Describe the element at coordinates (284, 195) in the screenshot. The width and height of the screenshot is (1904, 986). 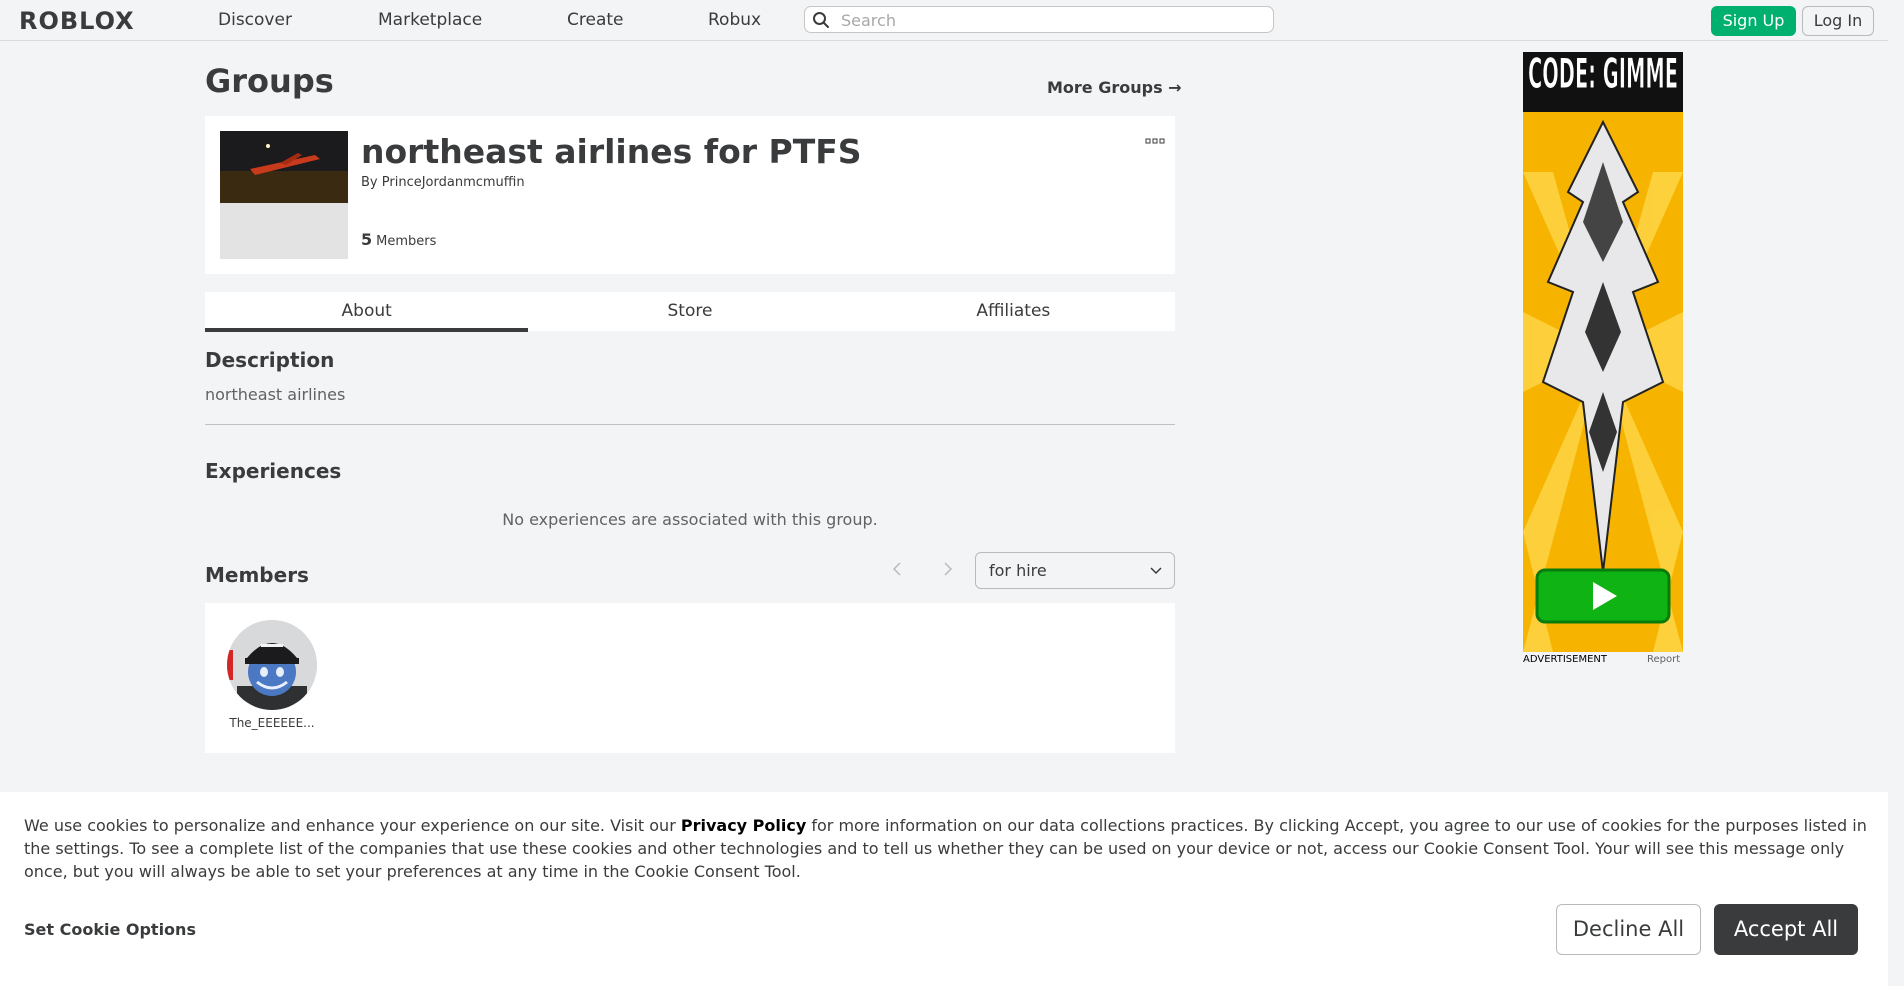
I see `group-emblem` at that location.